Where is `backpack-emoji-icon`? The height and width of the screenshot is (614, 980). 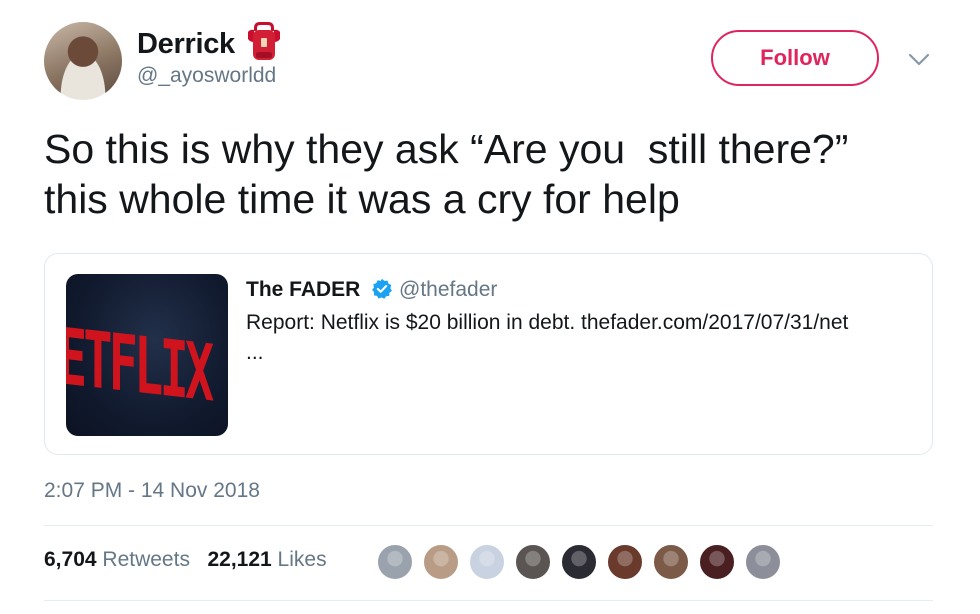
backpack-emoji-icon is located at coordinates (264, 41).